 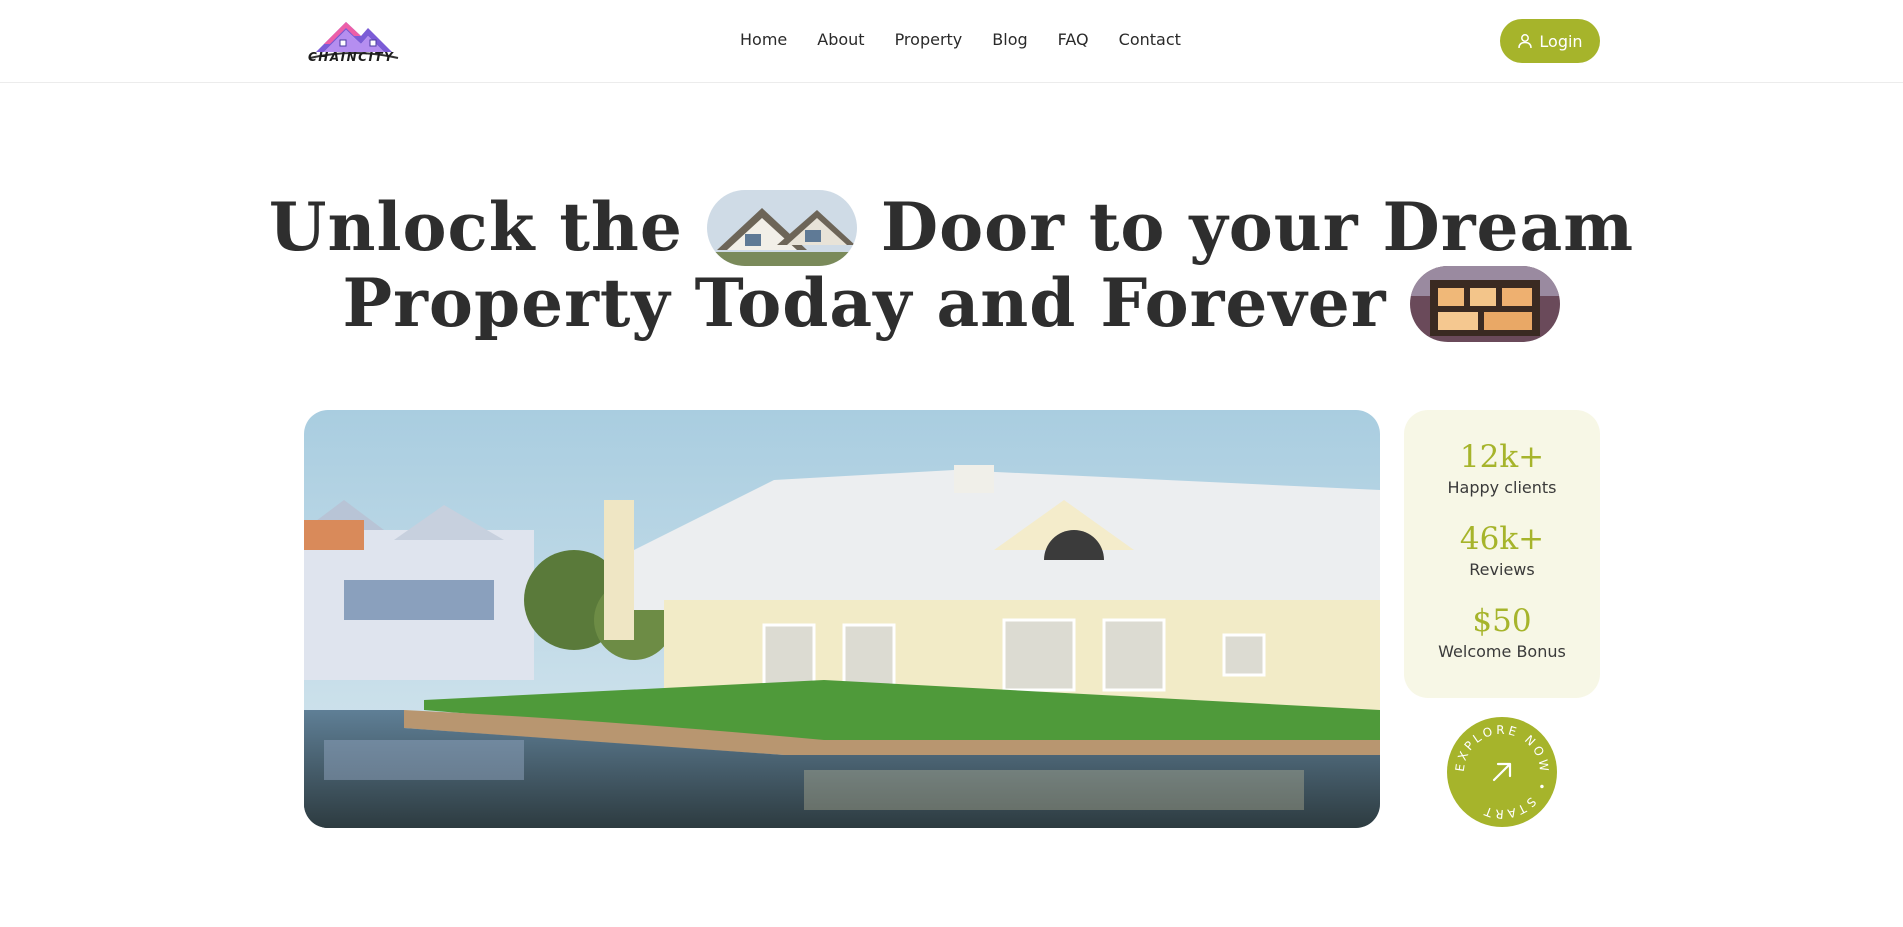 What do you see at coordinates (929, 40) in the screenshot?
I see `nav-property: Property` at bounding box center [929, 40].